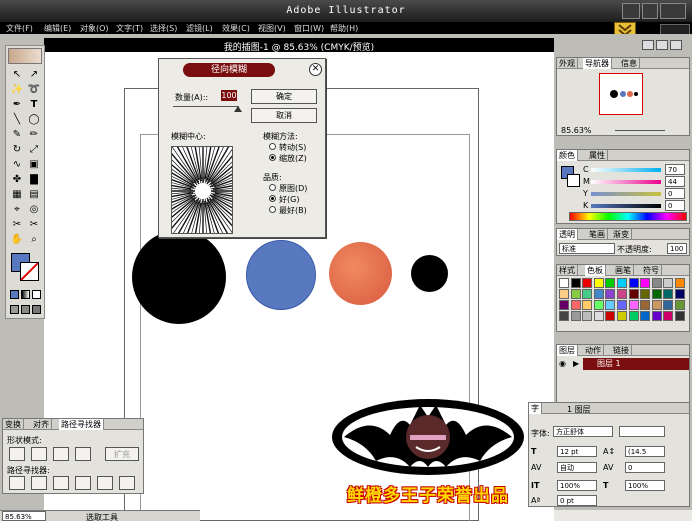 This screenshot has height=521, width=692. Describe the element at coordinates (272, 198) in the screenshot. I see `radio-good` at that location.